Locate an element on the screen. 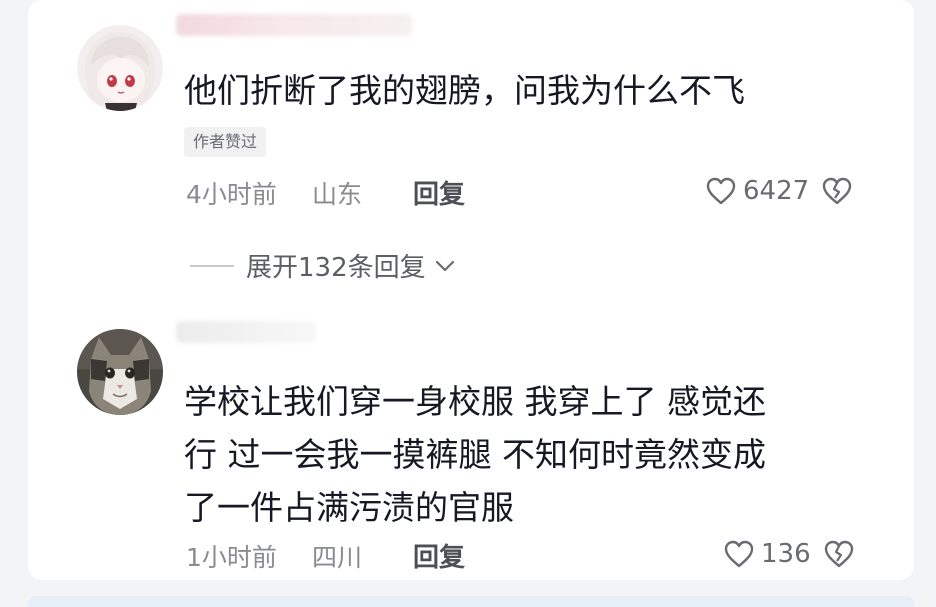 This screenshot has height=607, width=936. comment-2-line-1: 学校让我们穿一身校服 我穿上了 感觉还 is located at coordinates (475, 401).